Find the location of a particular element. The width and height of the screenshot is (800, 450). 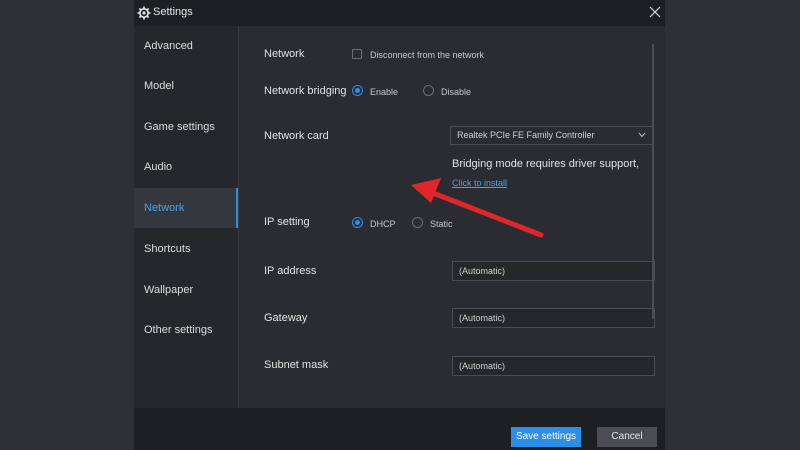

ip-static-radio is located at coordinates (417, 222).